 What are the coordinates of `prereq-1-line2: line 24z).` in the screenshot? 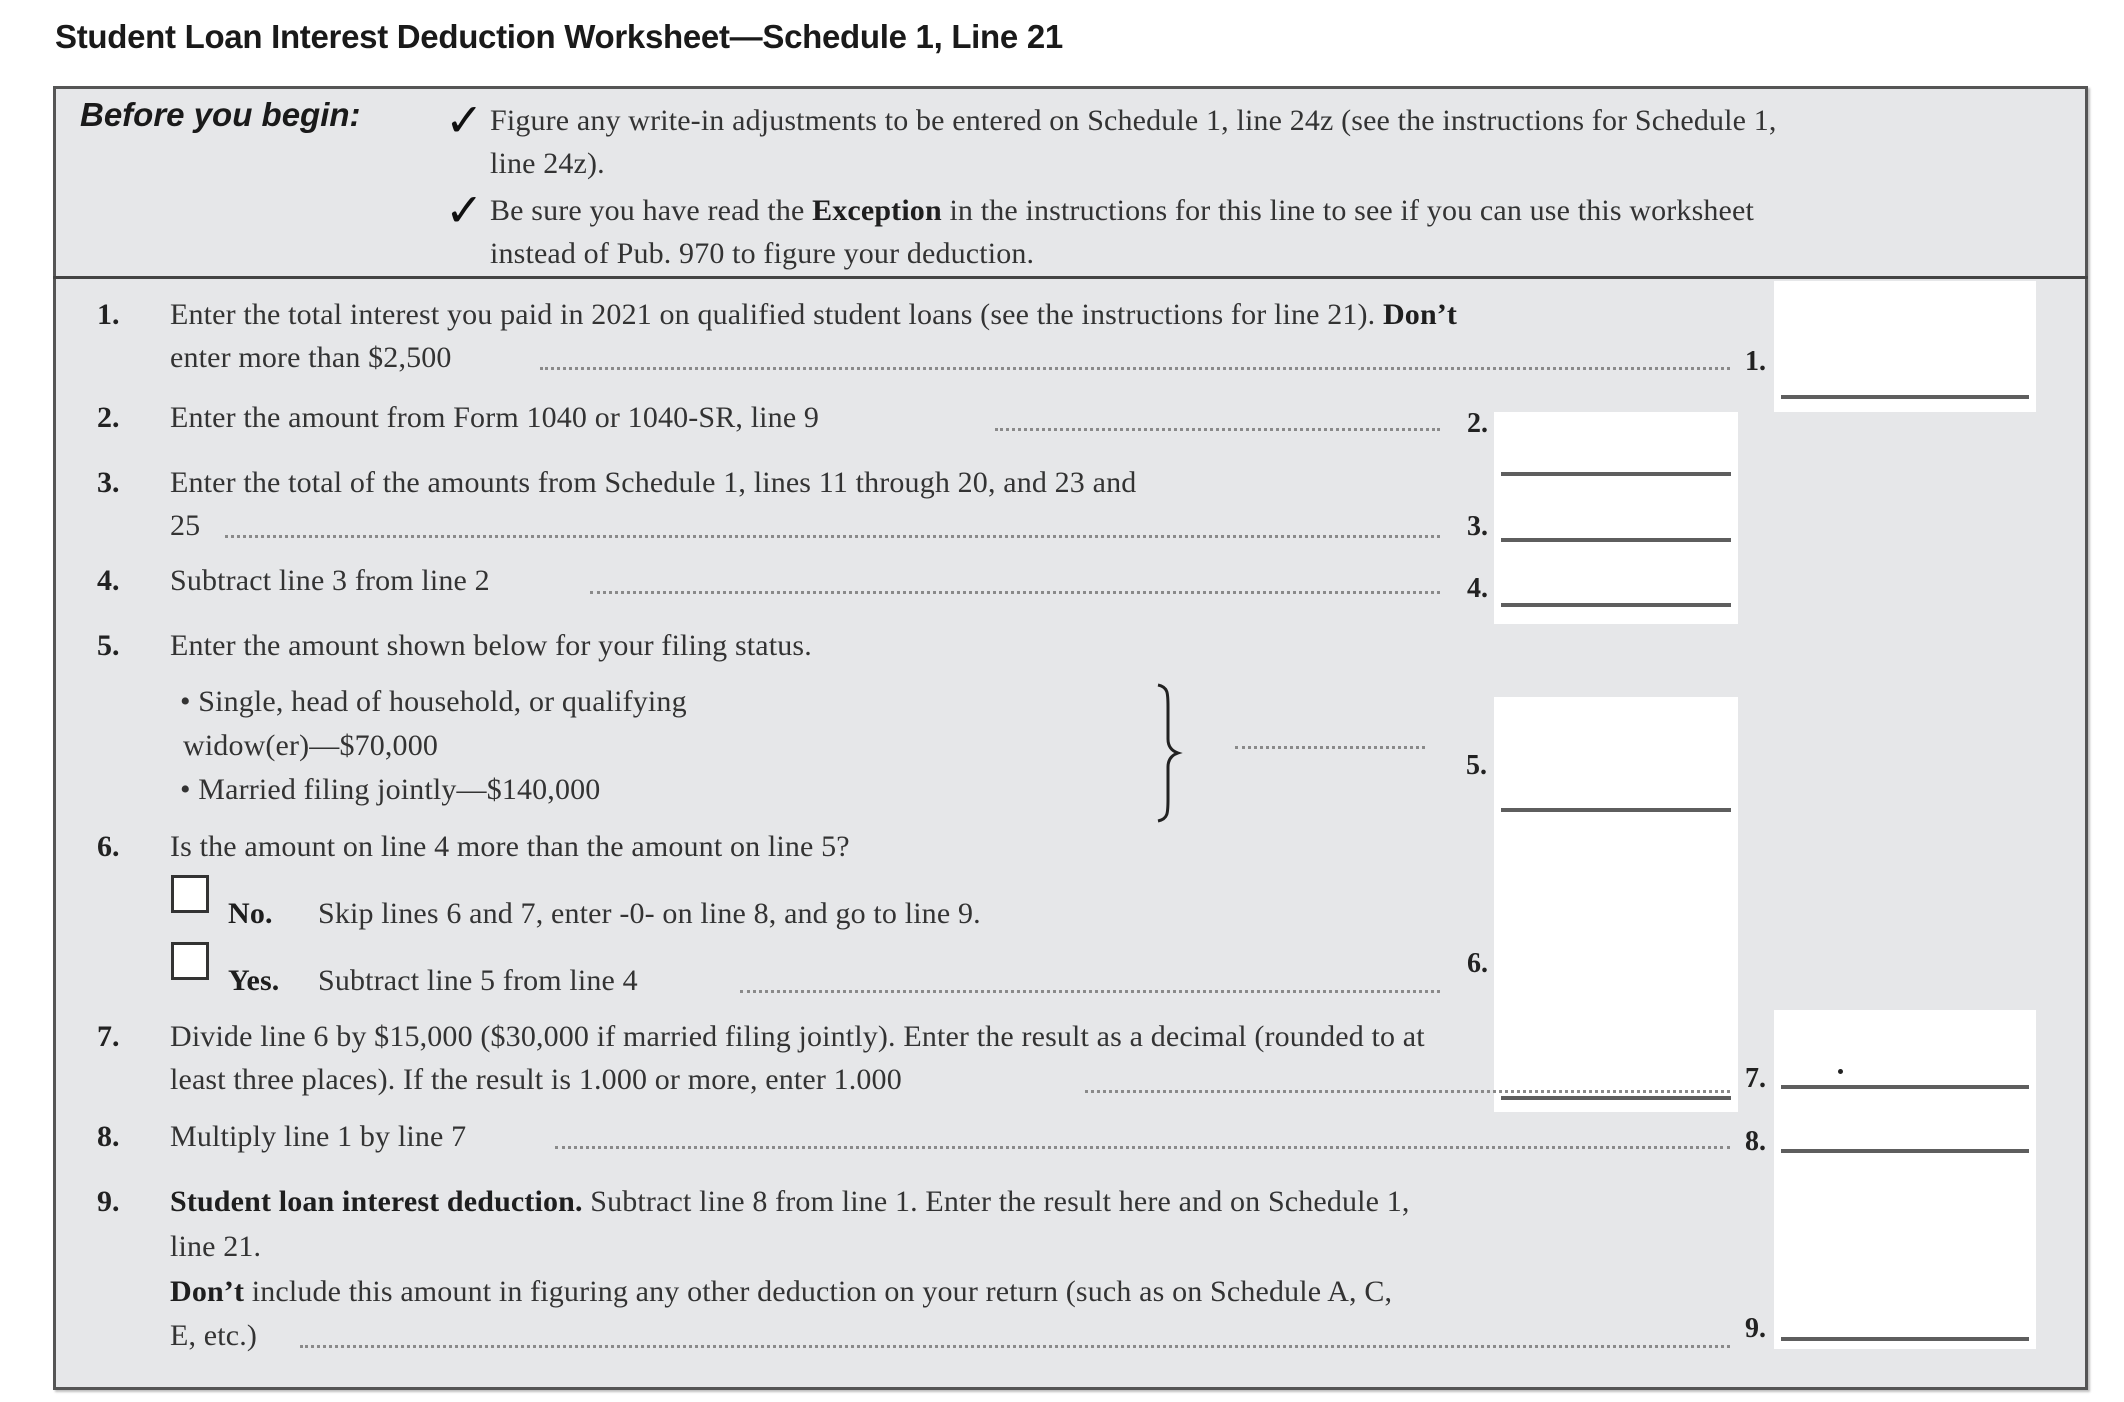 It's located at (547, 163).